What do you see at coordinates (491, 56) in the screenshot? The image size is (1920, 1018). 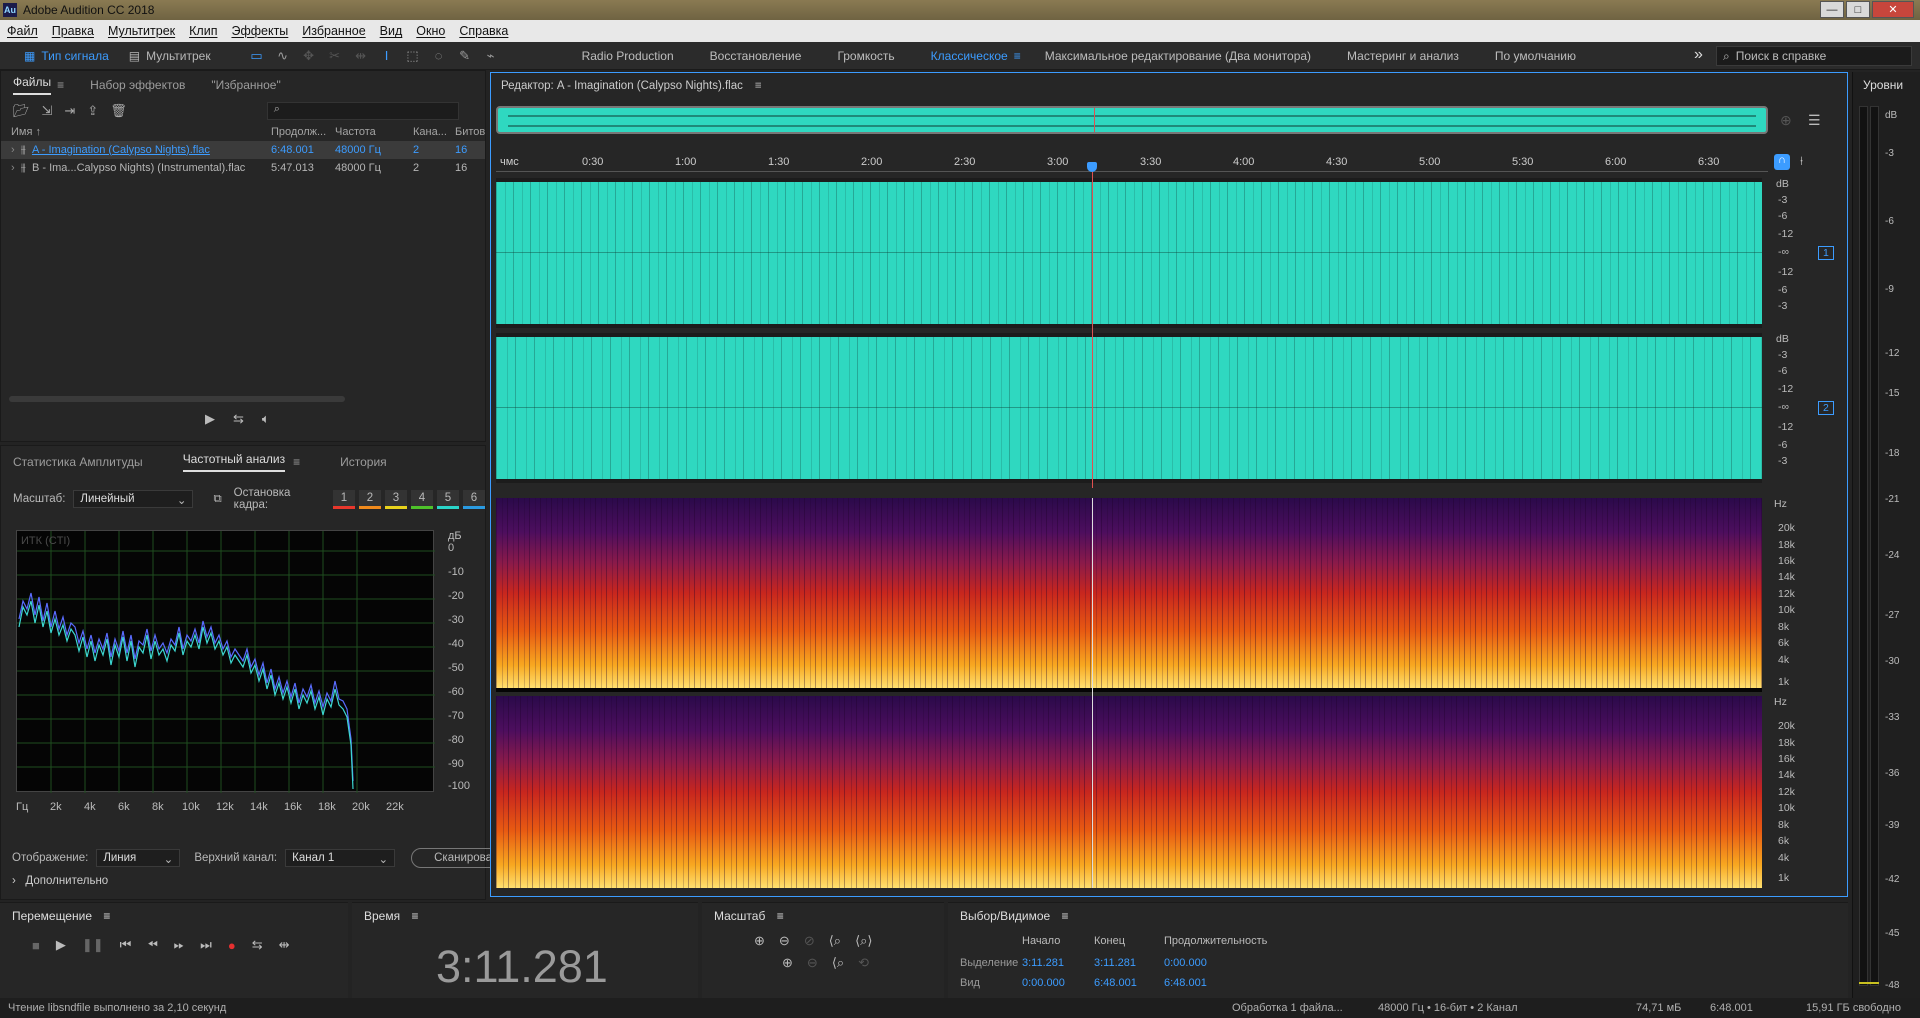 I see `spot-healing-tool-icon: ⌁` at bounding box center [491, 56].